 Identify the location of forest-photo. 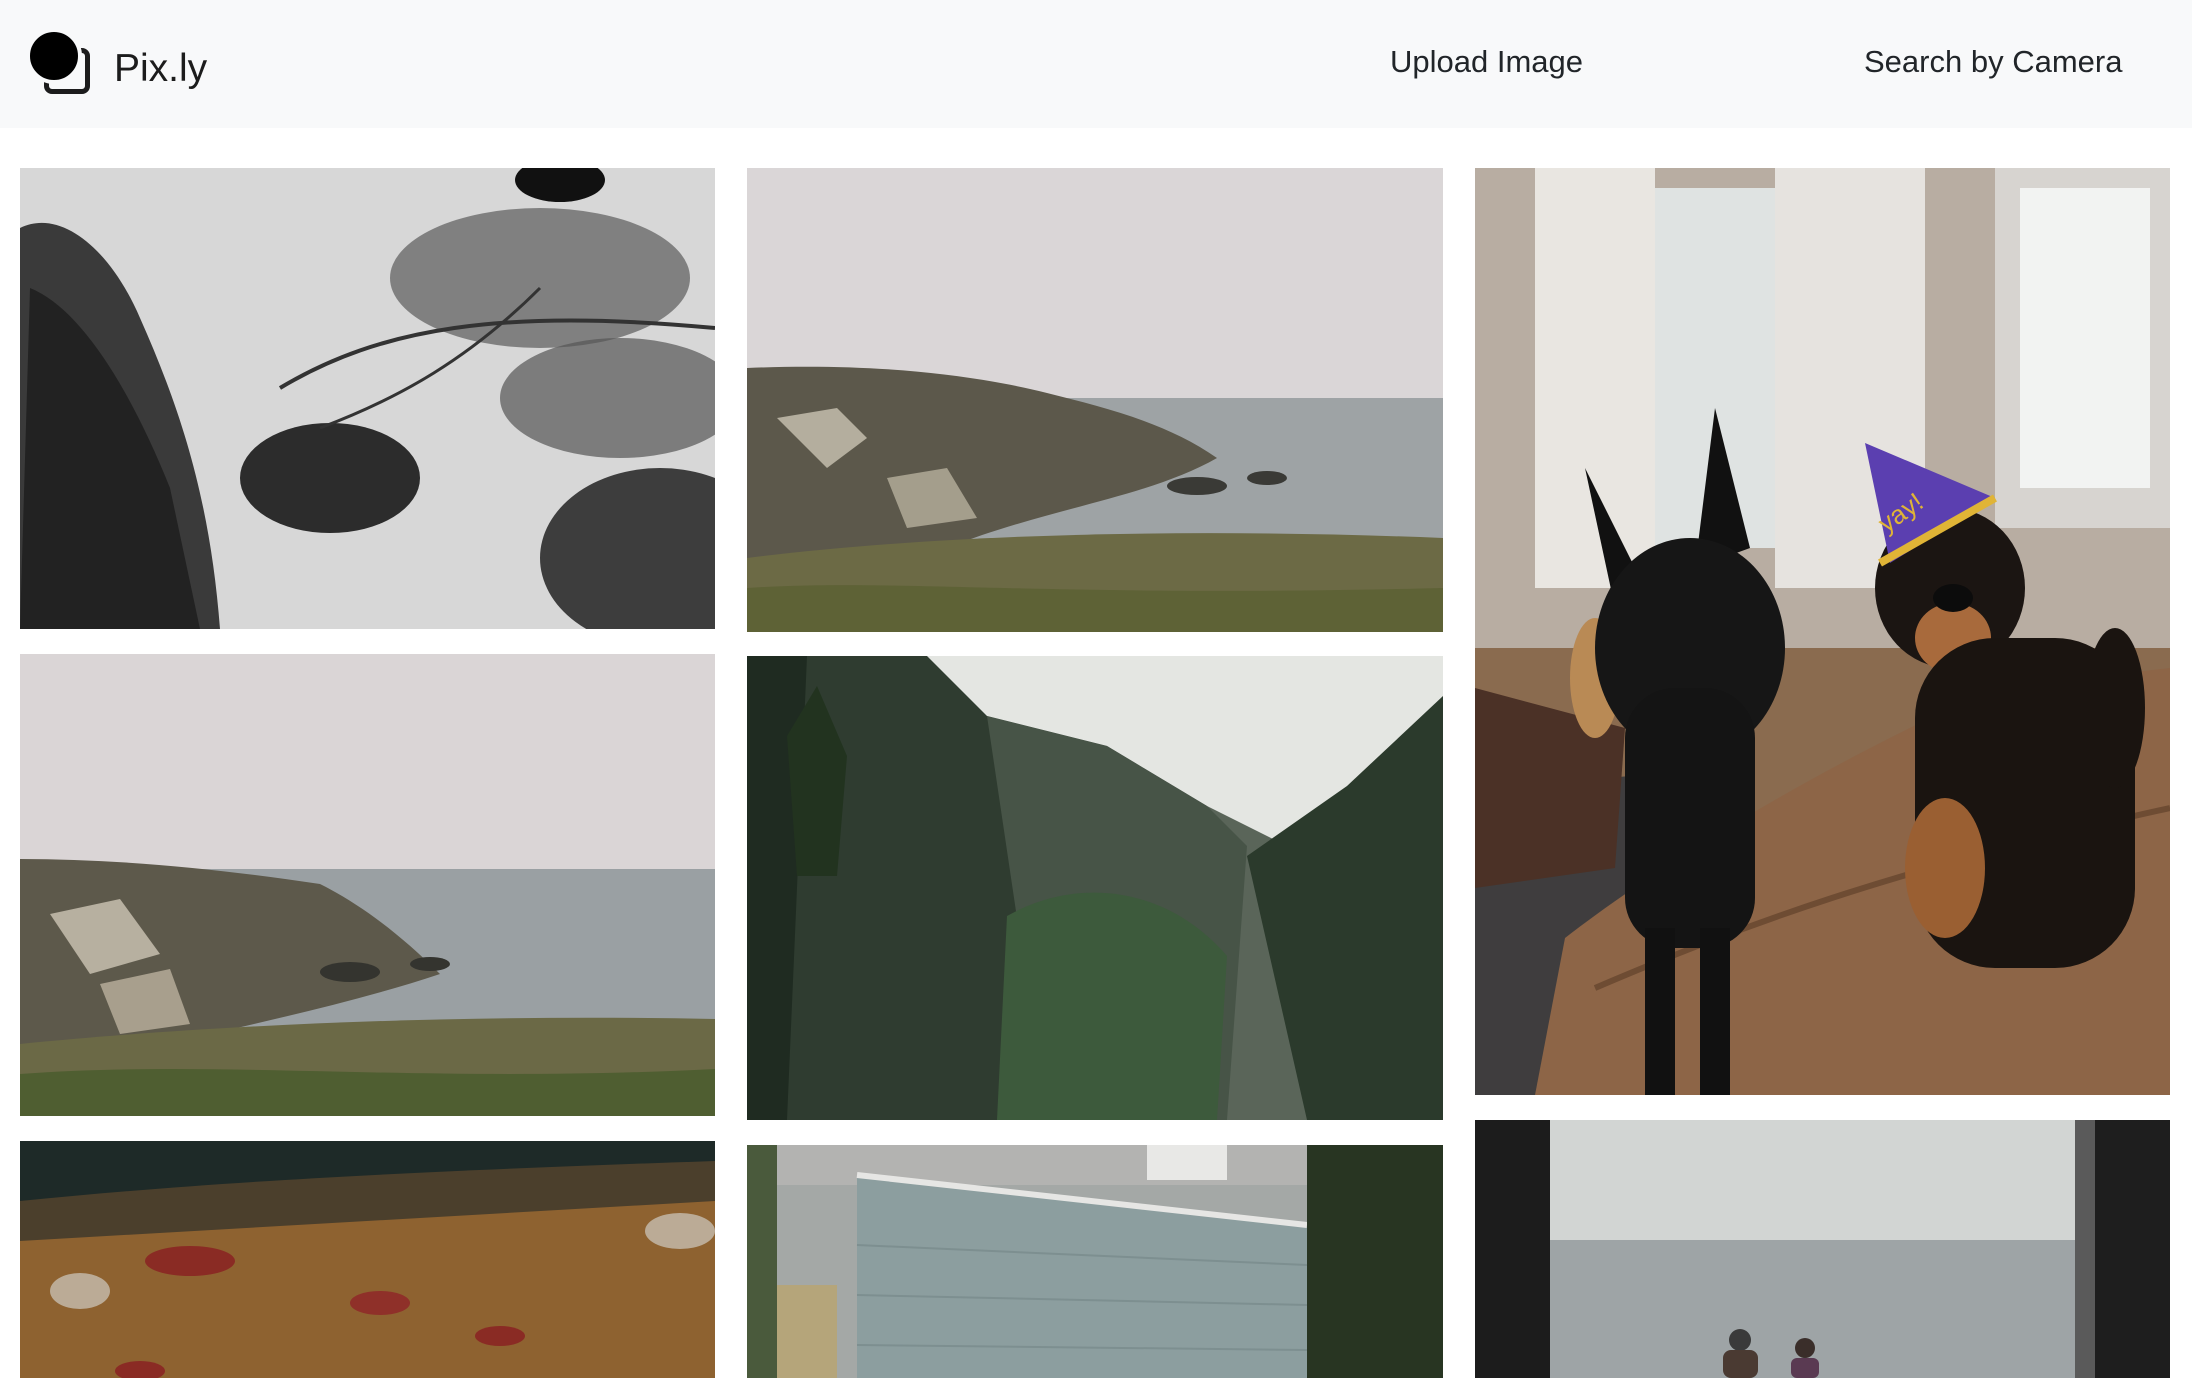
(1095, 888).